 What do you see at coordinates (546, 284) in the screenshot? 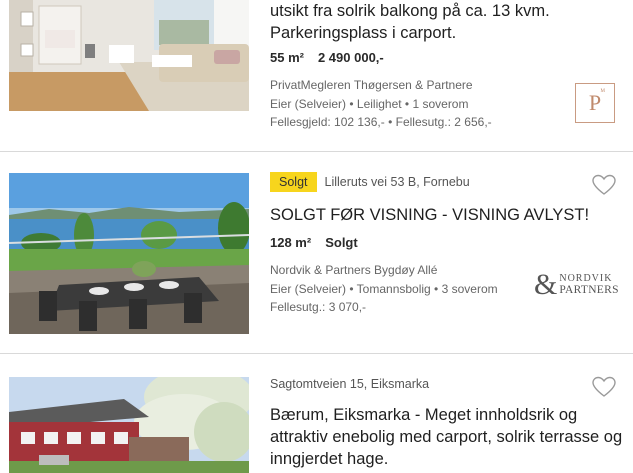
I see `logo-ampersand: &` at bounding box center [546, 284].